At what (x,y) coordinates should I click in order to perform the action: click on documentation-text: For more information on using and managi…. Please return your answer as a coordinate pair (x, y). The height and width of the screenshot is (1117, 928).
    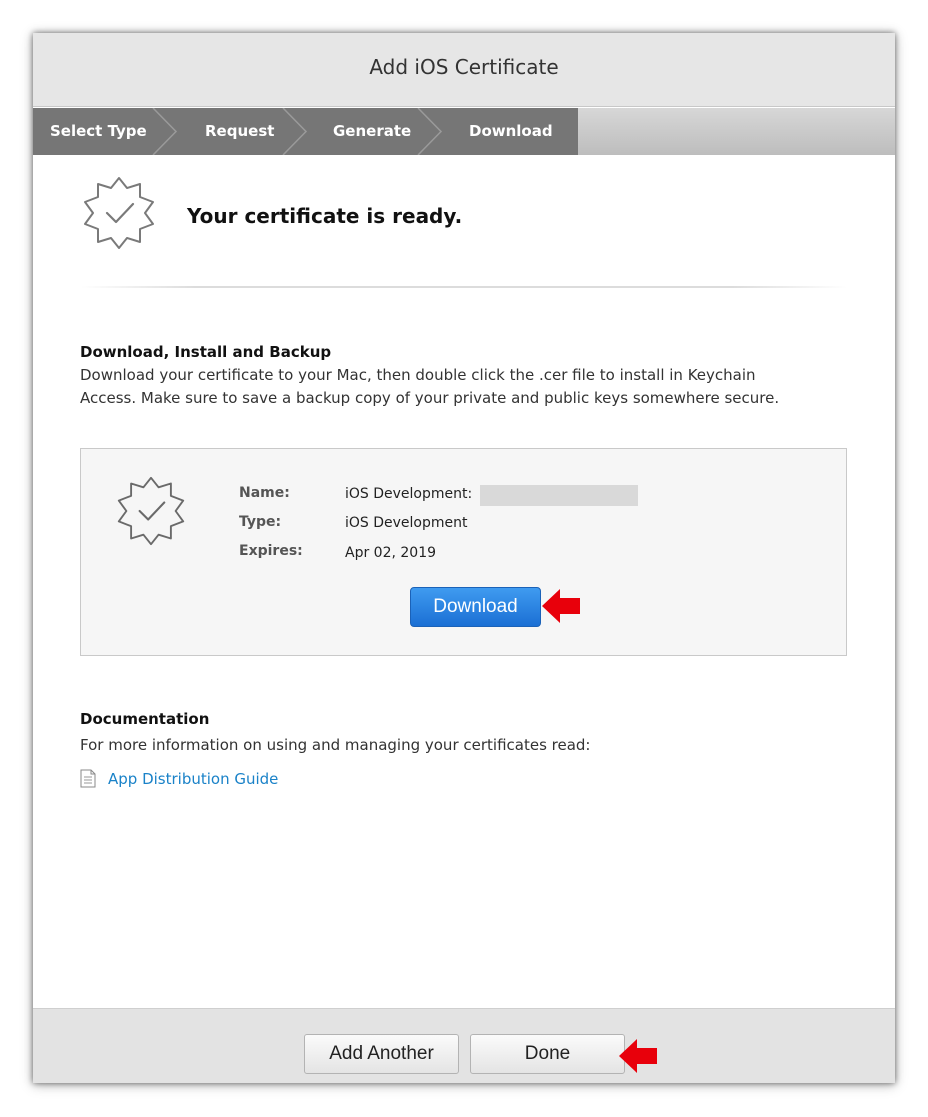
    Looking at the image, I should click on (335, 745).